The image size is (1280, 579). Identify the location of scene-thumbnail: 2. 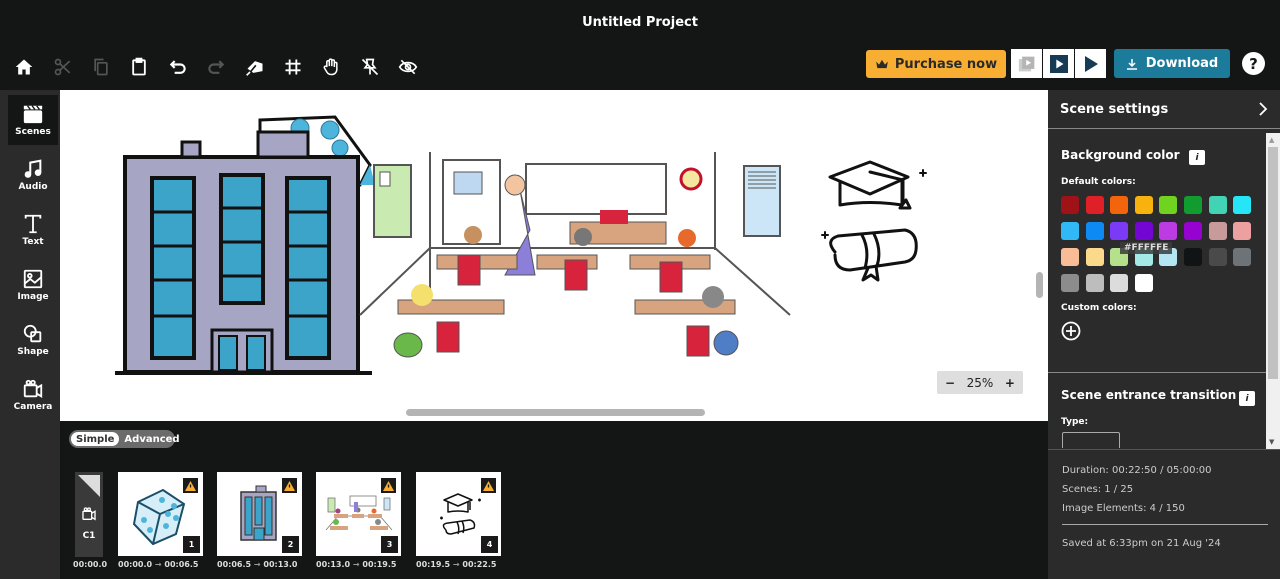
(259, 514).